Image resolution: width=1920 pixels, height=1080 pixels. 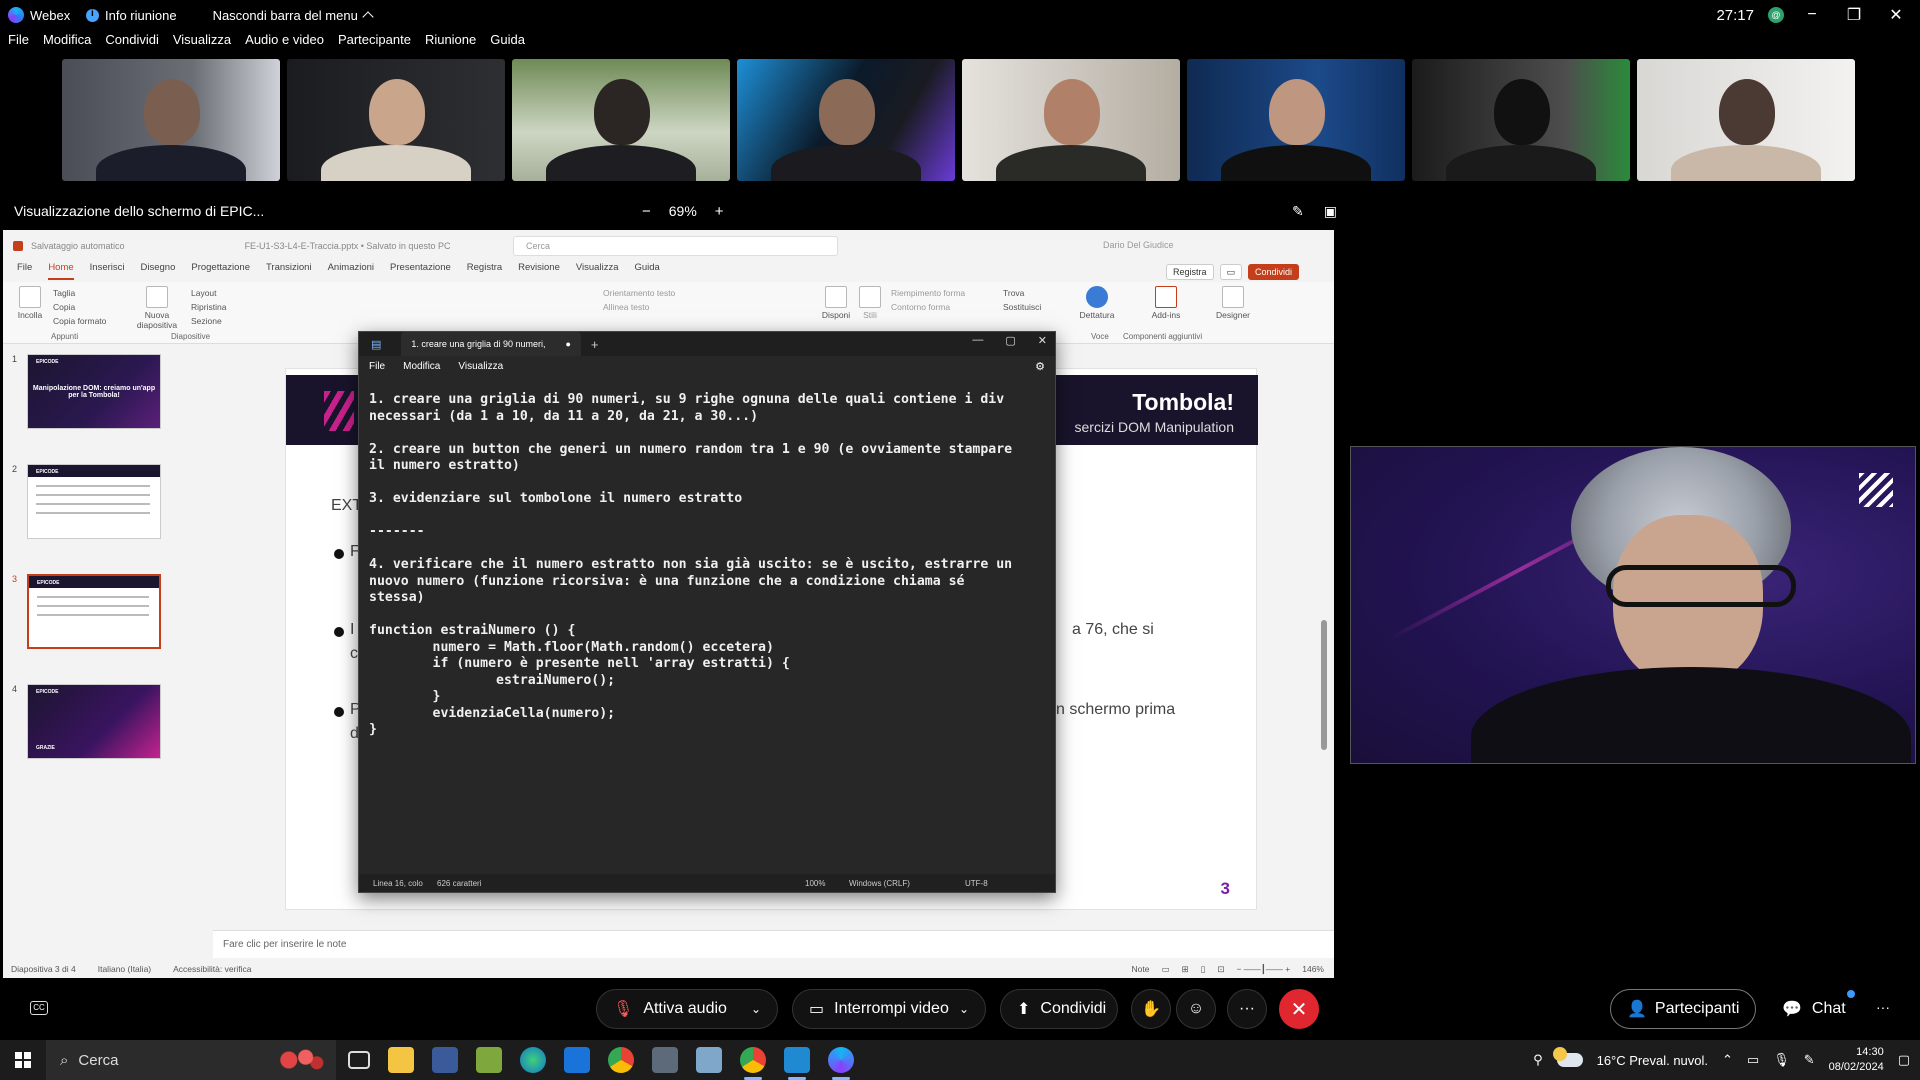 I want to click on copy-button: Copia, so click(x=79, y=307).